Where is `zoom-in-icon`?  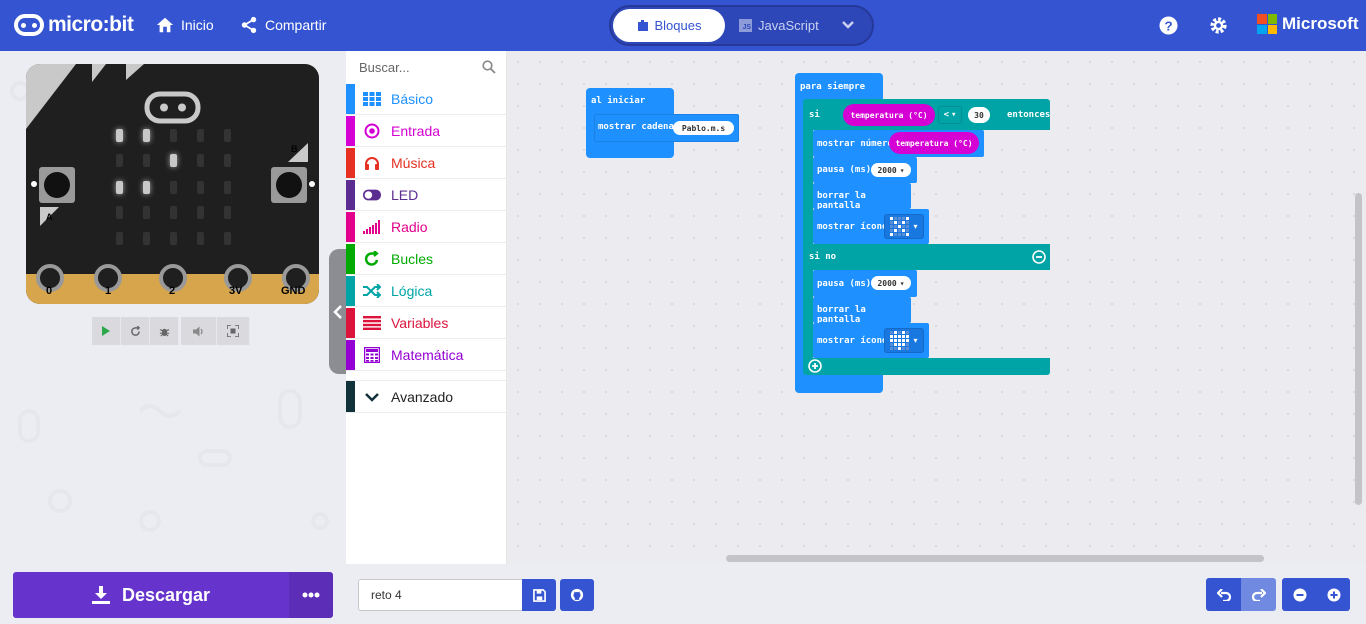 zoom-in-icon is located at coordinates (1333, 594).